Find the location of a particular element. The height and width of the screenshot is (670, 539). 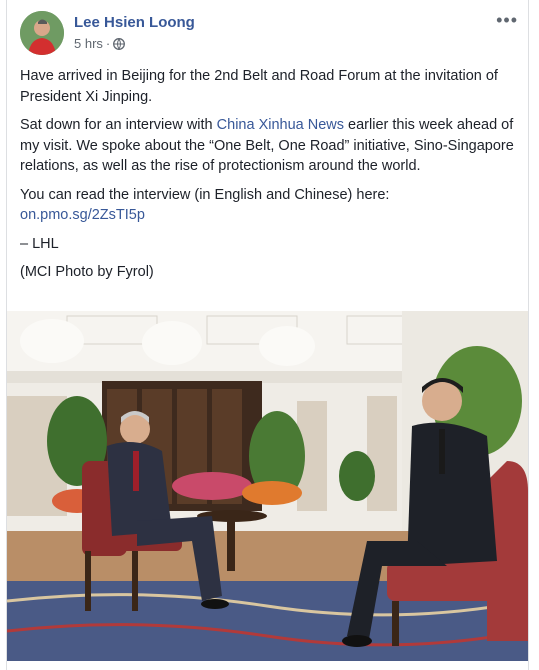

paragraph-signature: – LHL is located at coordinates (39, 243).